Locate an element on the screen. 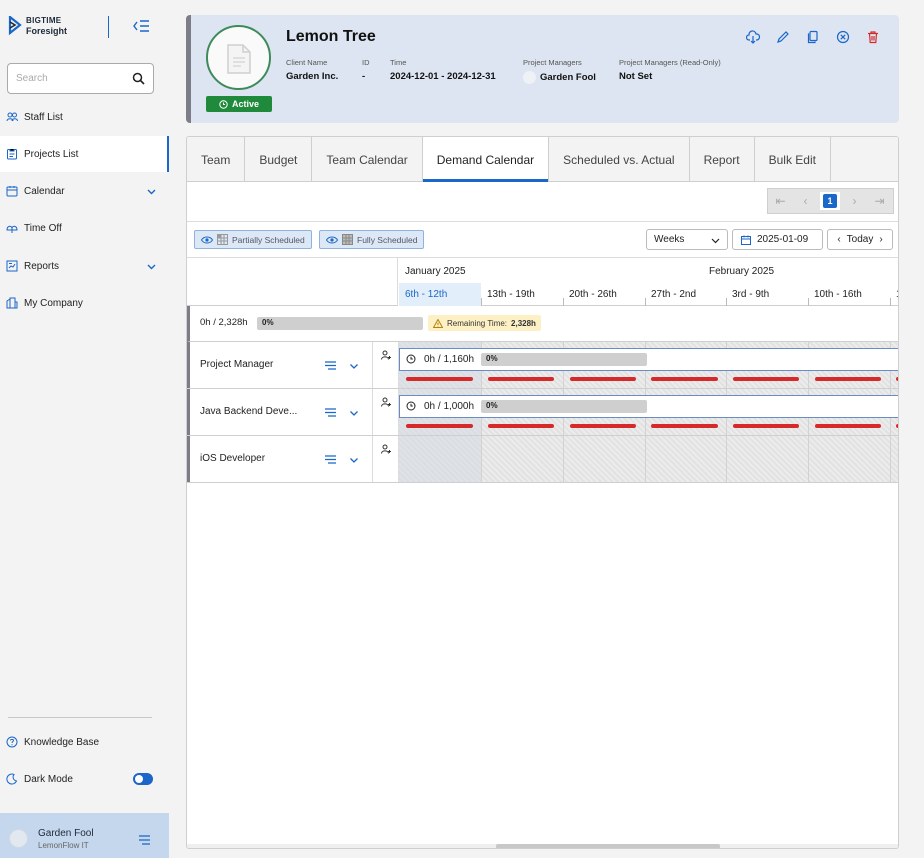 Image resolution: width=924 pixels, height=858 pixels. current-page: 1 is located at coordinates (830, 201).